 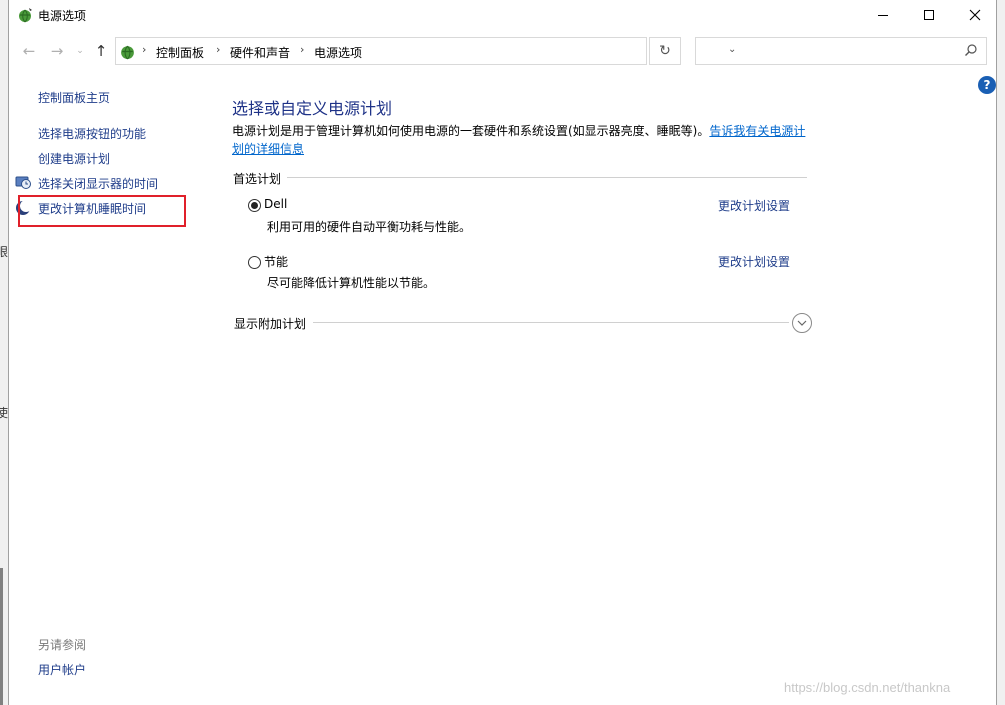 What do you see at coordinates (867, 687) in the screenshot?
I see `watermark-text: https://blog.csdn.net/thankna` at bounding box center [867, 687].